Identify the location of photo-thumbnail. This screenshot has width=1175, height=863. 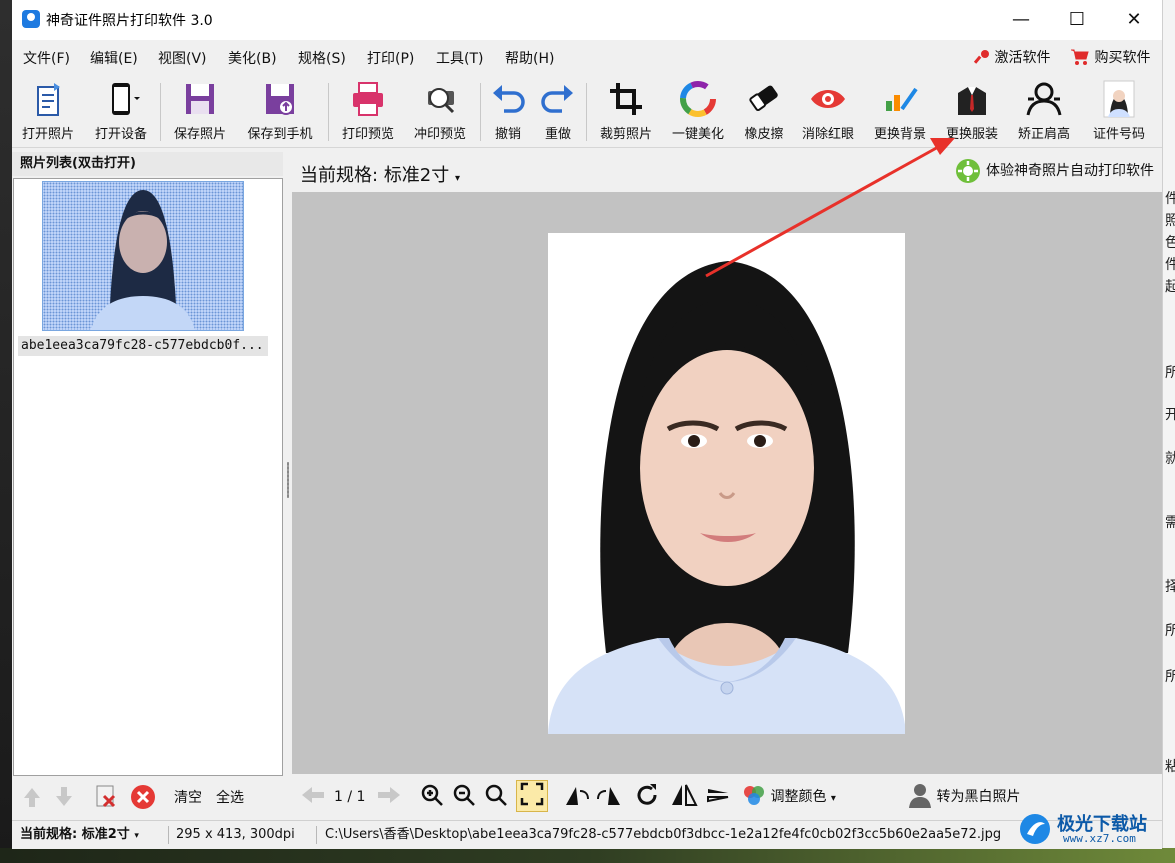
(143, 256).